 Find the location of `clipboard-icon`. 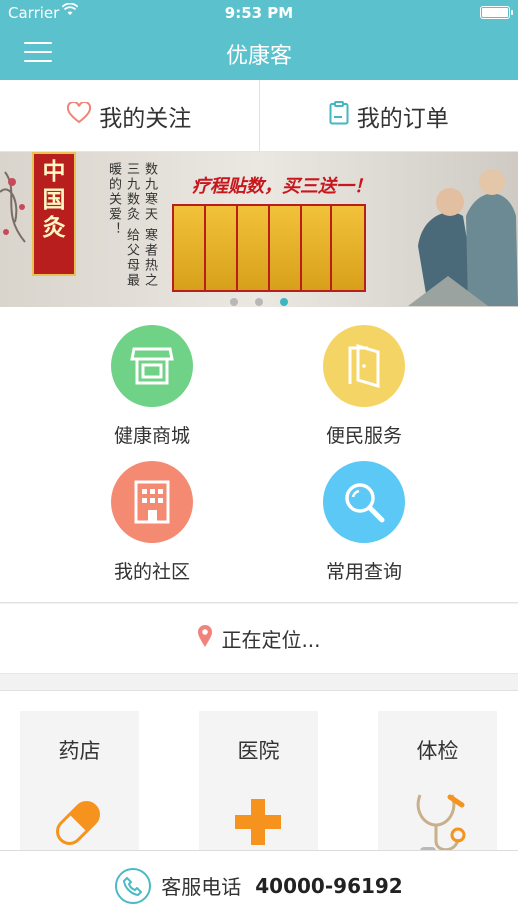

clipboard-icon is located at coordinates (339, 115).